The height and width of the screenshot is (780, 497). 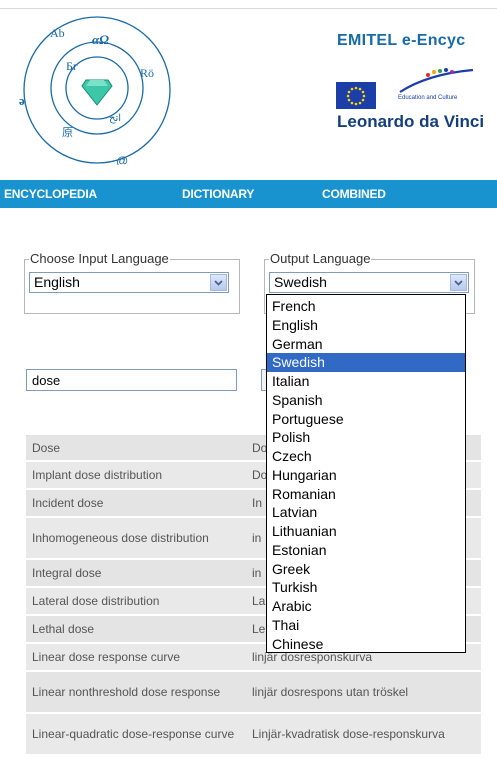 I want to click on term-cell: Implant dose distribution, so click(x=97, y=475).